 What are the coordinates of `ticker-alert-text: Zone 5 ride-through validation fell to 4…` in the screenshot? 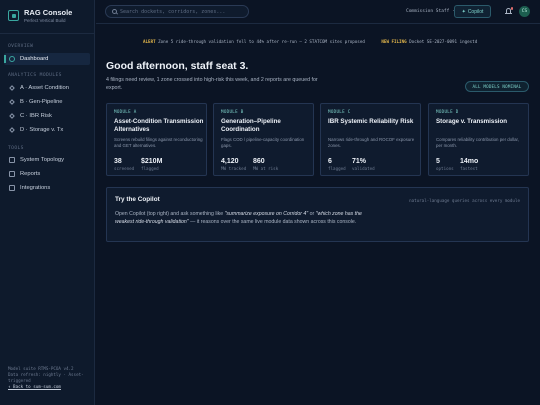 It's located at (261, 41).